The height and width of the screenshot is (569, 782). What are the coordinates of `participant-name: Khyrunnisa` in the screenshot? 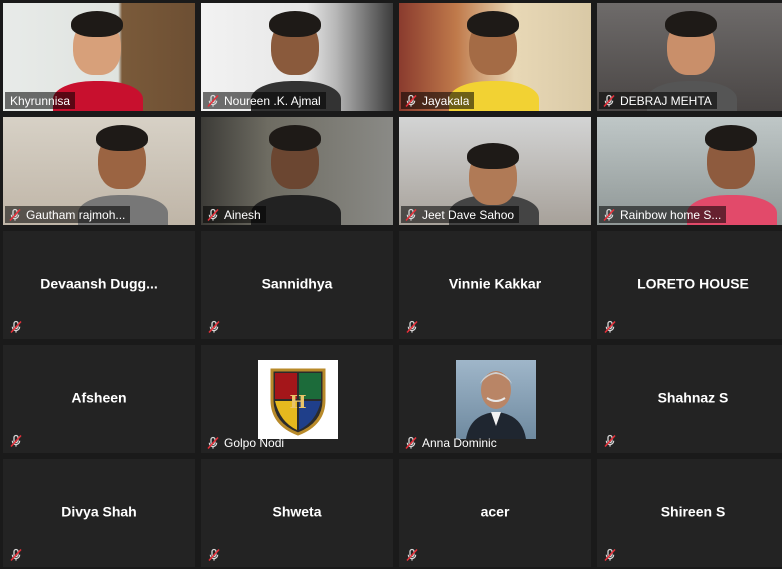 It's located at (40, 100).